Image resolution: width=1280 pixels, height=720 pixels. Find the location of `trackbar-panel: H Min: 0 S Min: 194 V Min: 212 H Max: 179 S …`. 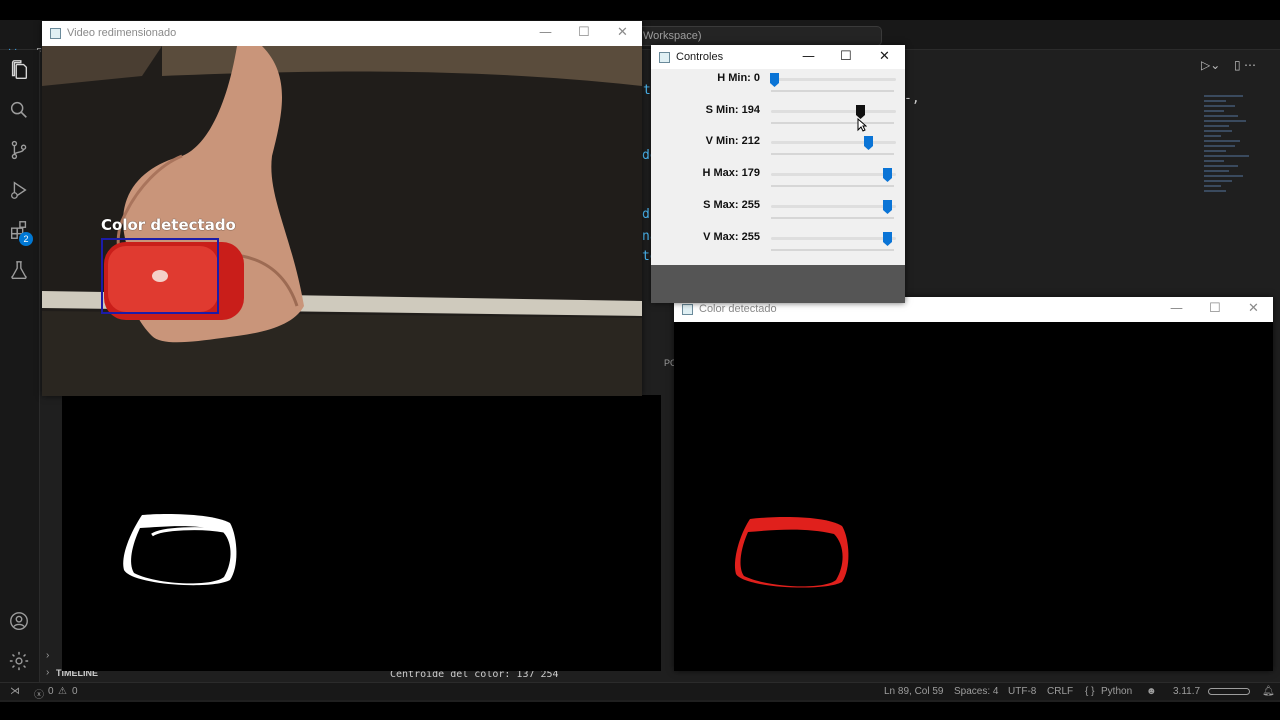

trackbar-panel: H Min: 0 S Min: 194 V Min: 212 H Max: 179 S … is located at coordinates (778, 180).